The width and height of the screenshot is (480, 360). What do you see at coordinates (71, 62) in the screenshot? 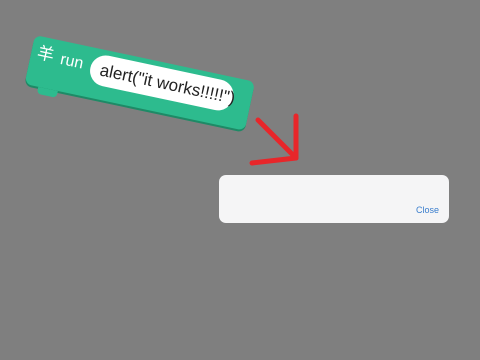
I see `run-label: run` at bounding box center [71, 62].